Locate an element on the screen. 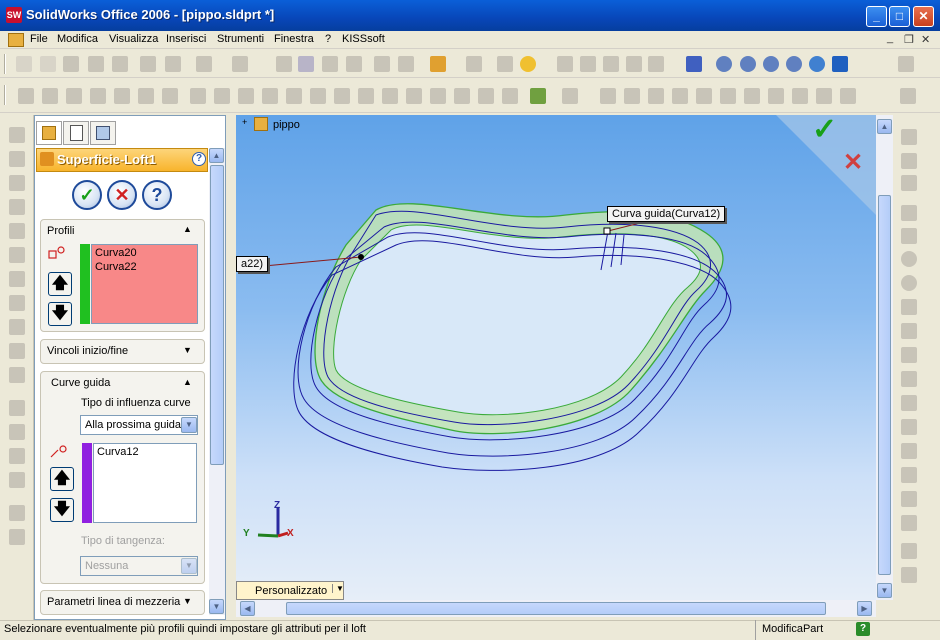  maximize-button: □ is located at coordinates (899, 16).